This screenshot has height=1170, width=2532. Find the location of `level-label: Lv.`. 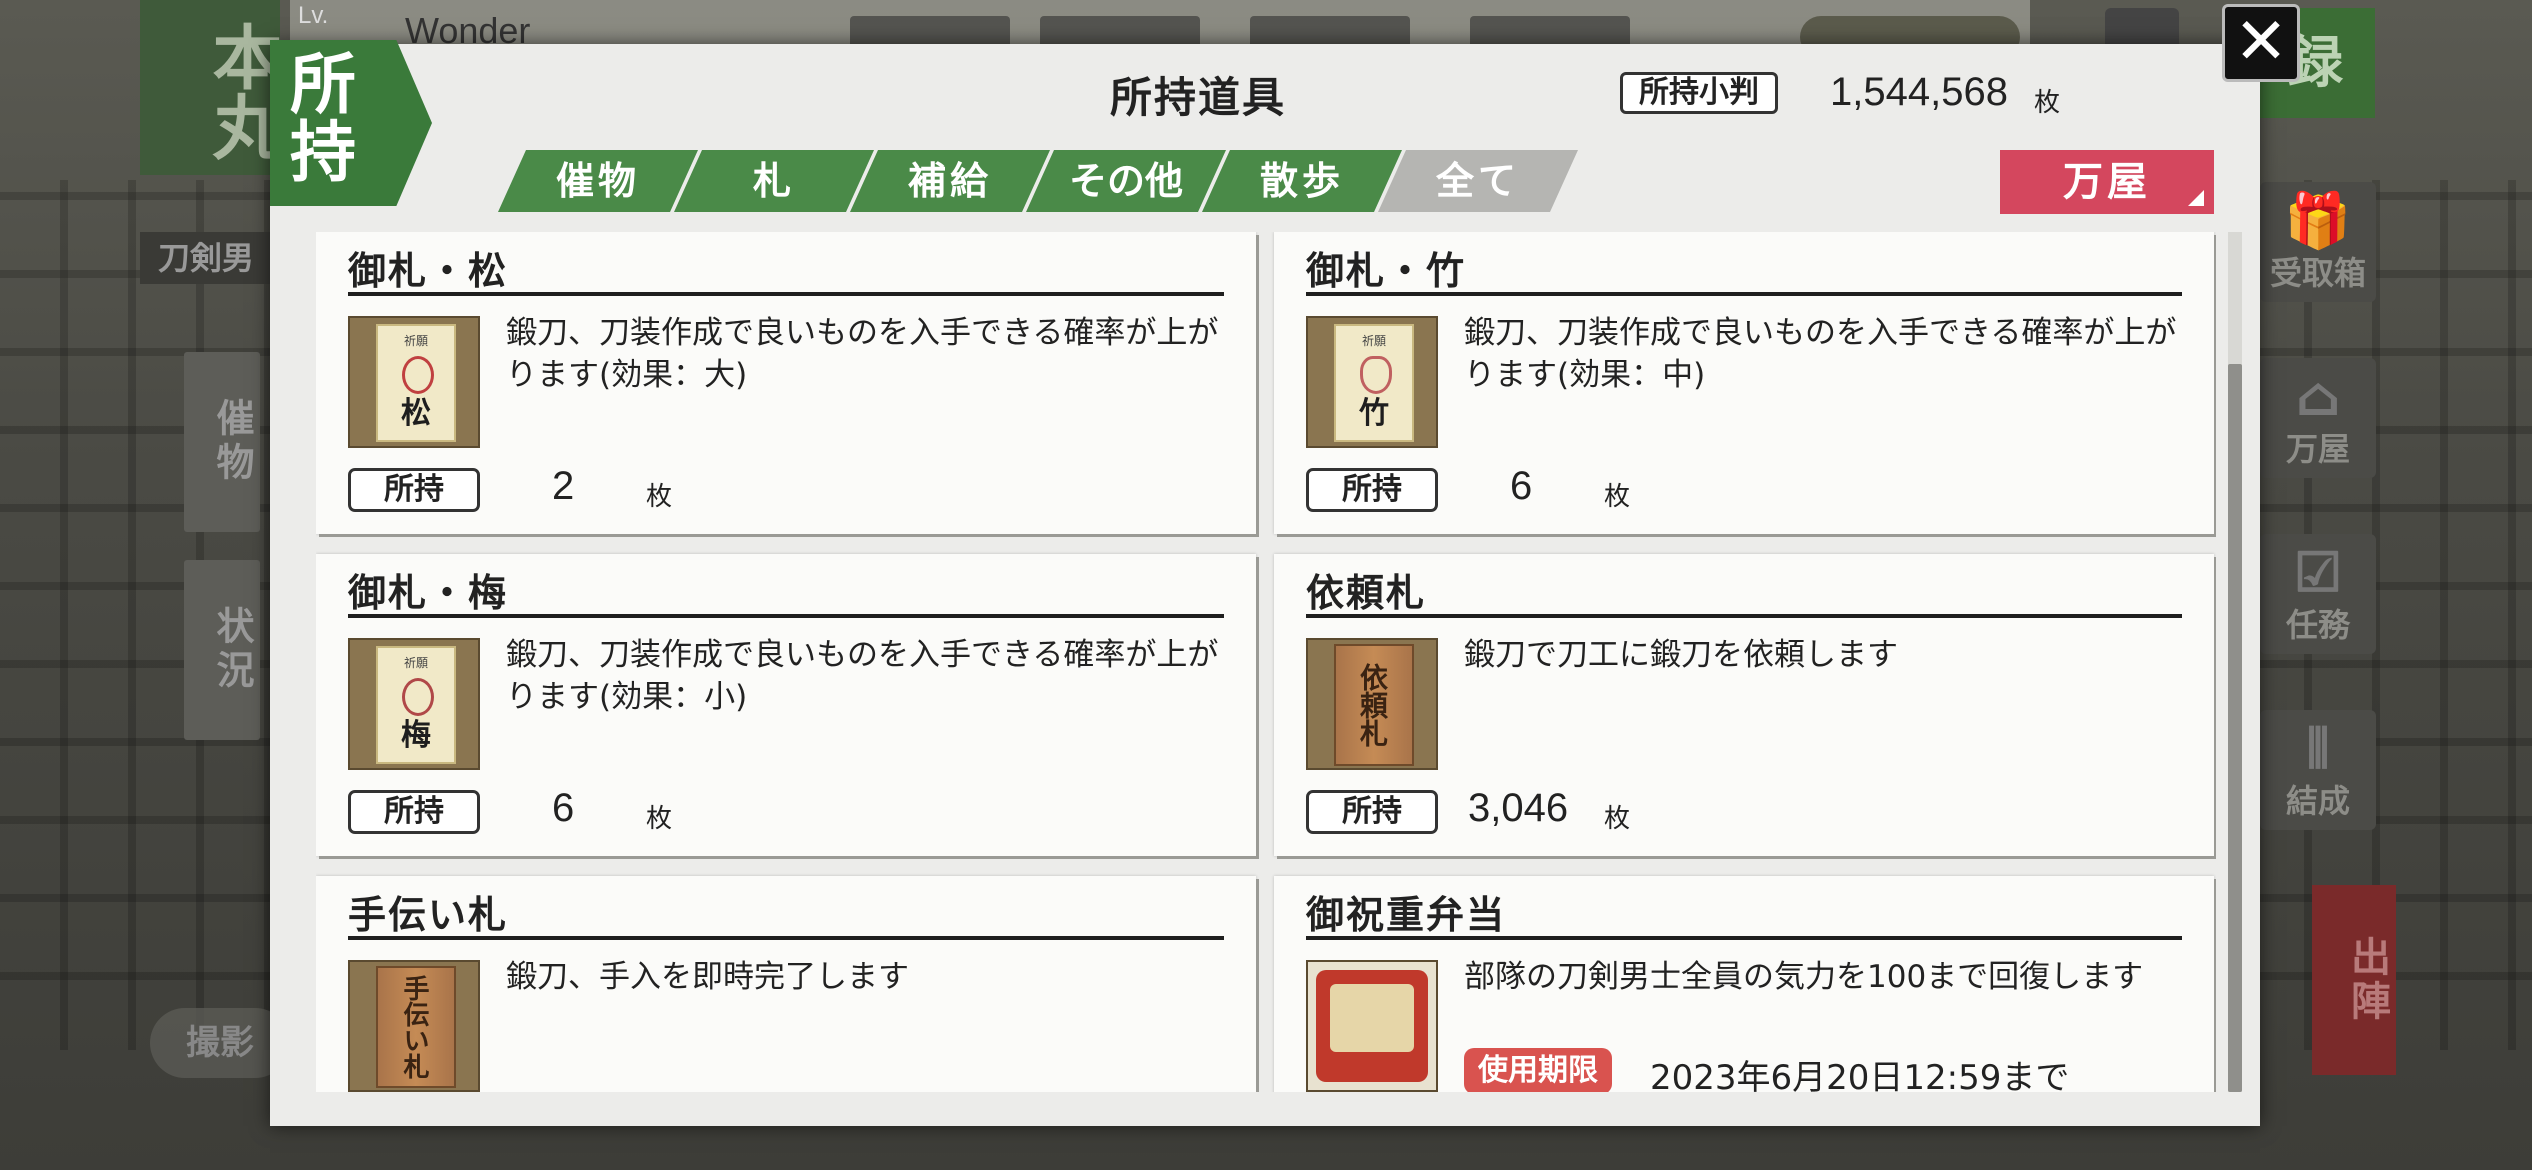

level-label: Lv. is located at coordinates (313, 15).